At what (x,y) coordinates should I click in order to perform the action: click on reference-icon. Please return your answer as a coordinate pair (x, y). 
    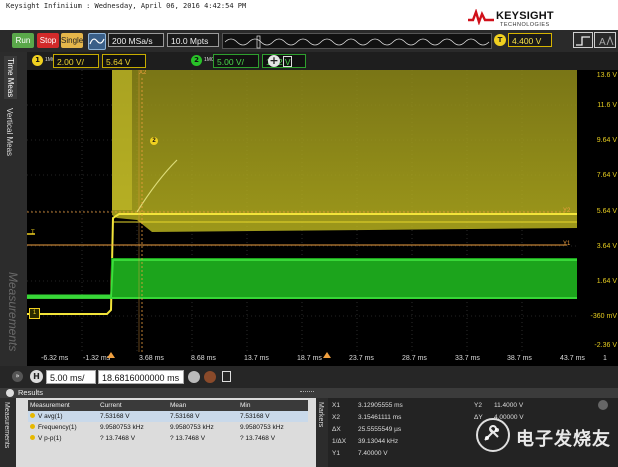
    Looking at the image, I should click on (210, 377).